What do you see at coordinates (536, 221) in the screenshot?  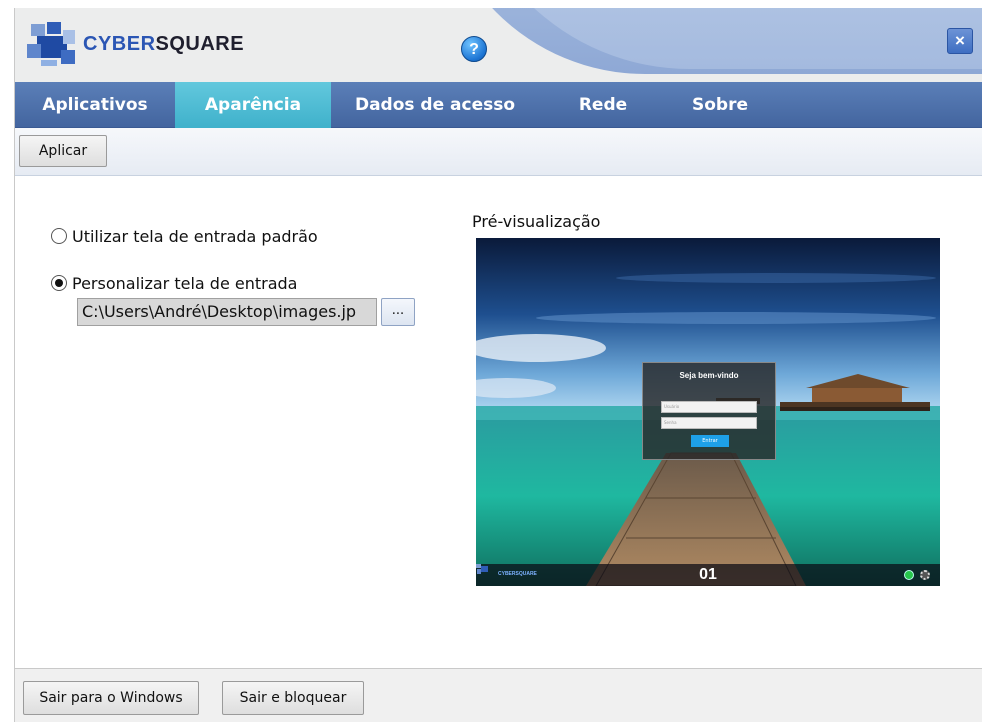 I see `preview-label: Pré-visualização` at bounding box center [536, 221].